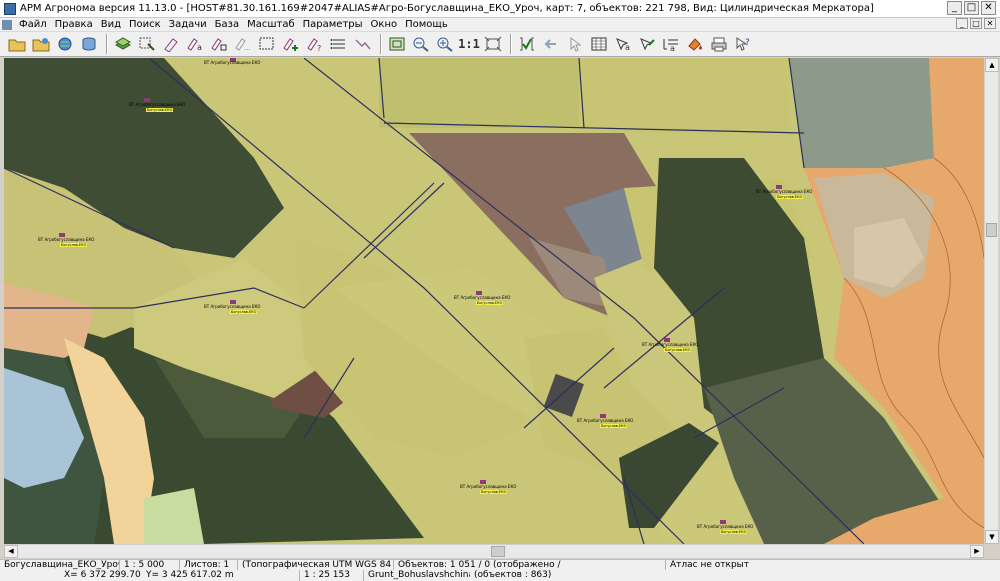  What do you see at coordinates (575, 44) in the screenshot?
I see `pointer-icon` at bounding box center [575, 44].